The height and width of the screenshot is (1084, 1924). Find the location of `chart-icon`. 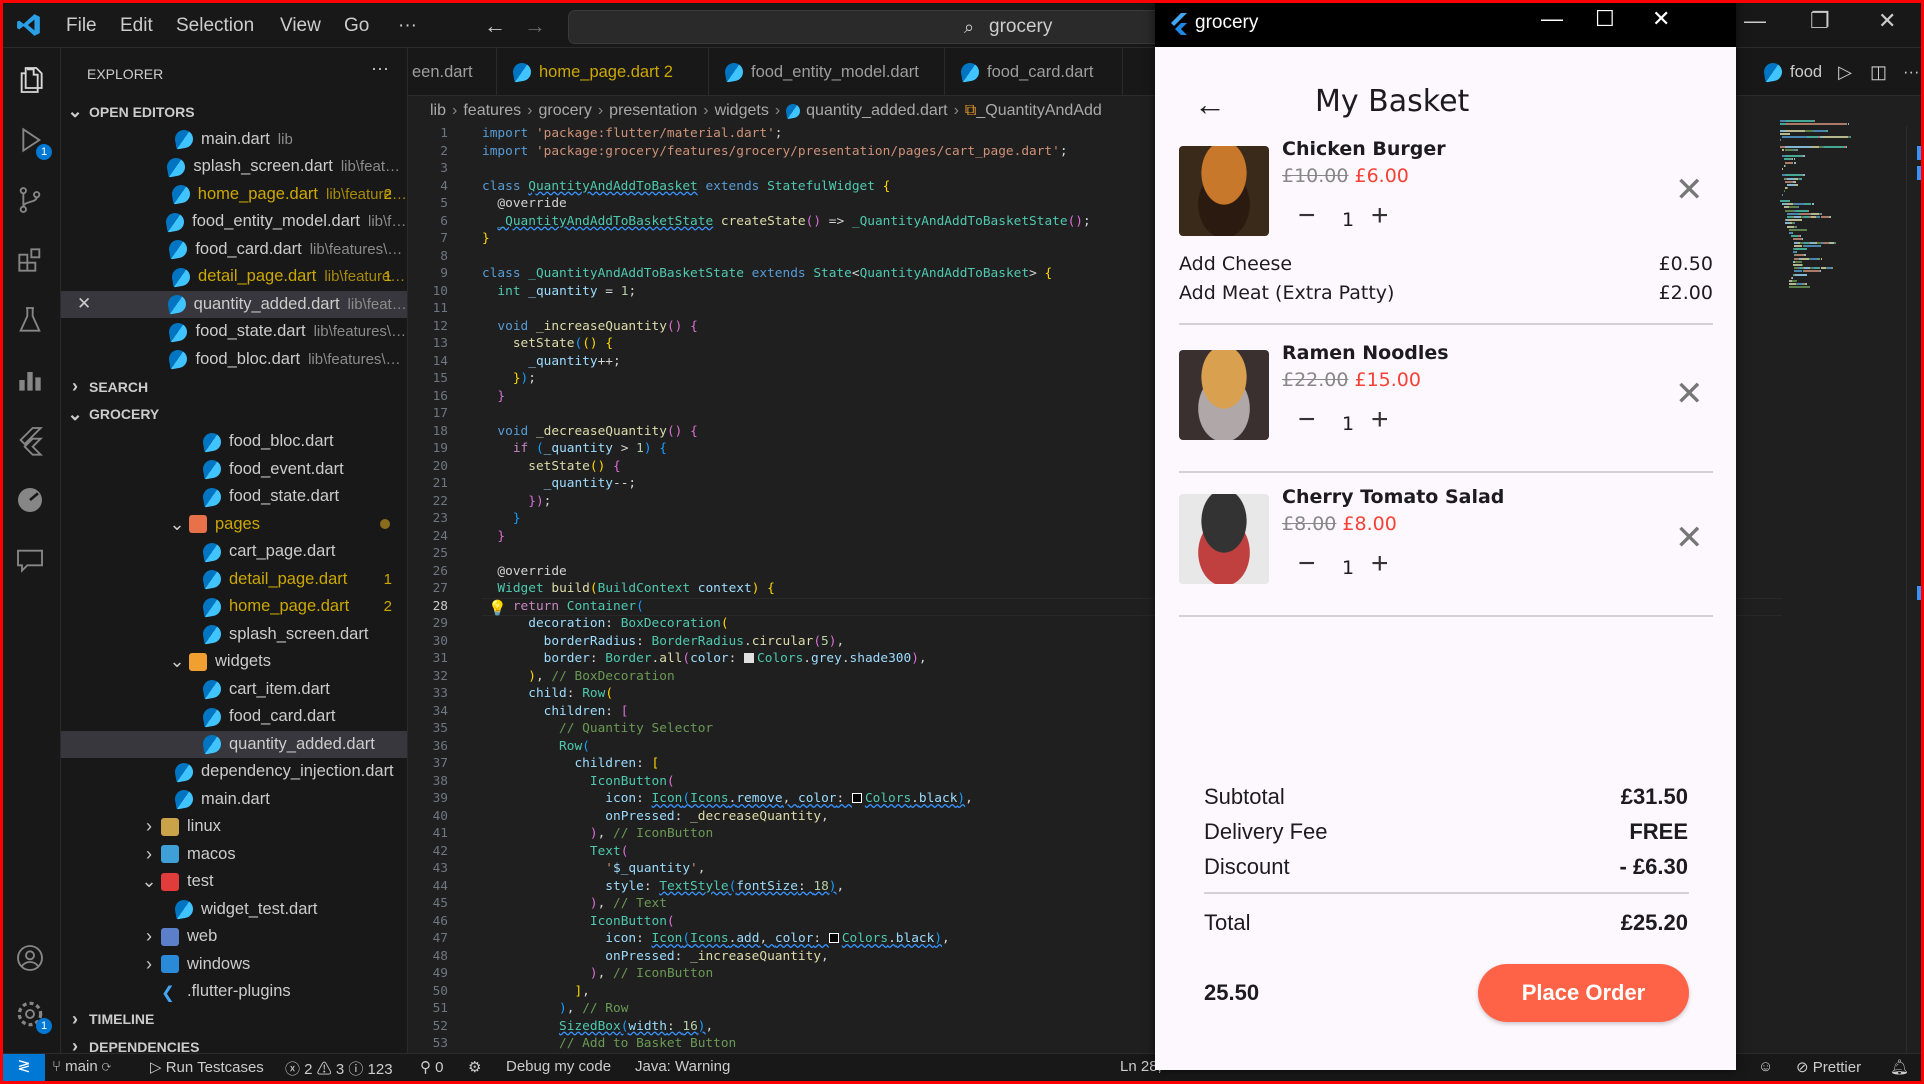

chart-icon is located at coordinates (31, 381).